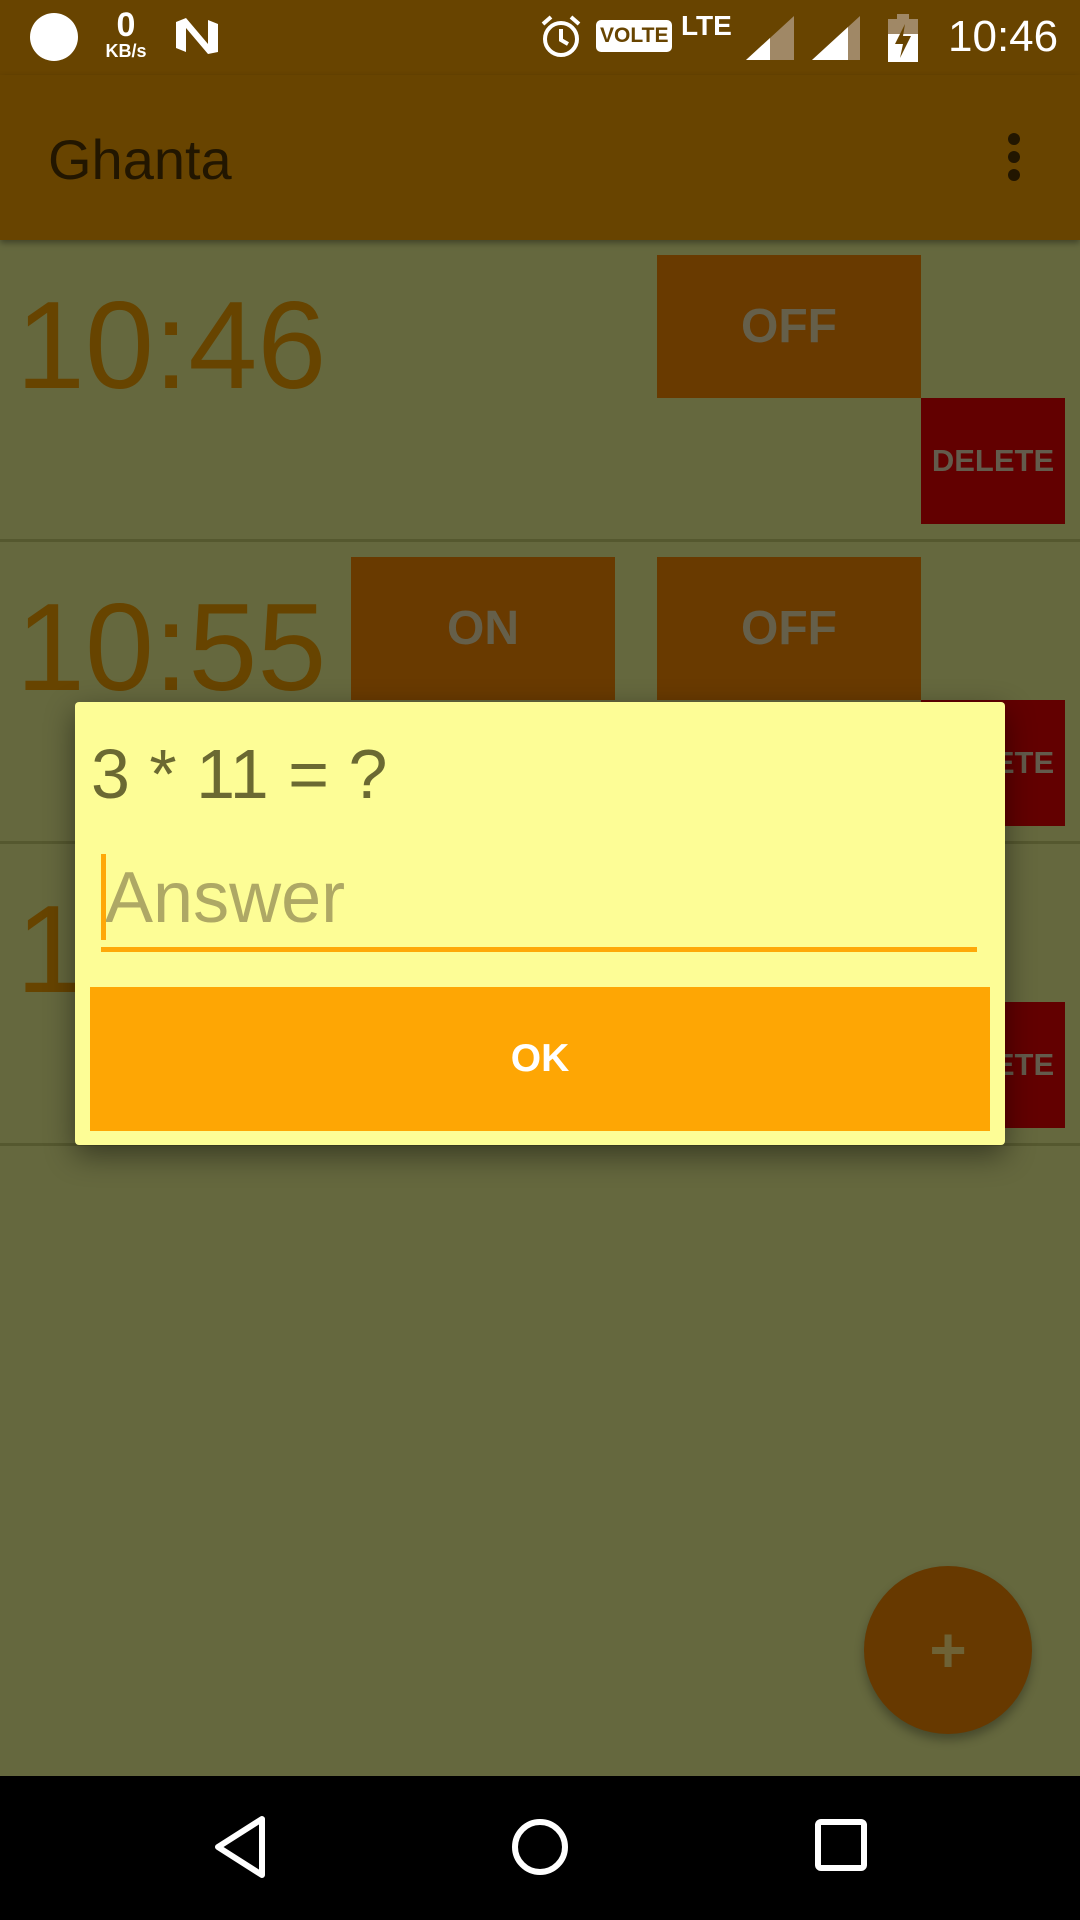  What do you see at coordinates (993, 461) in the screenshot?
I see `delete-button: DELETE` at bounding box center [993, 461].